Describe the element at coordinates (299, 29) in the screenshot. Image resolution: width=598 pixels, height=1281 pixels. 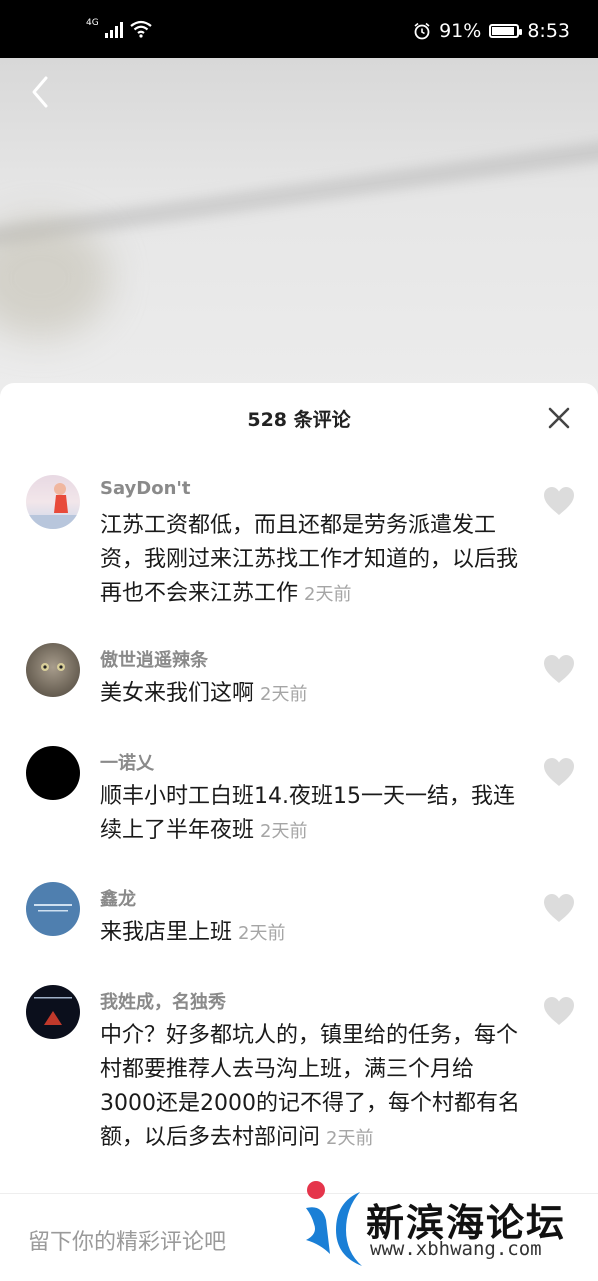
I see `status-bar: 4G 91% 8:53` at that location.